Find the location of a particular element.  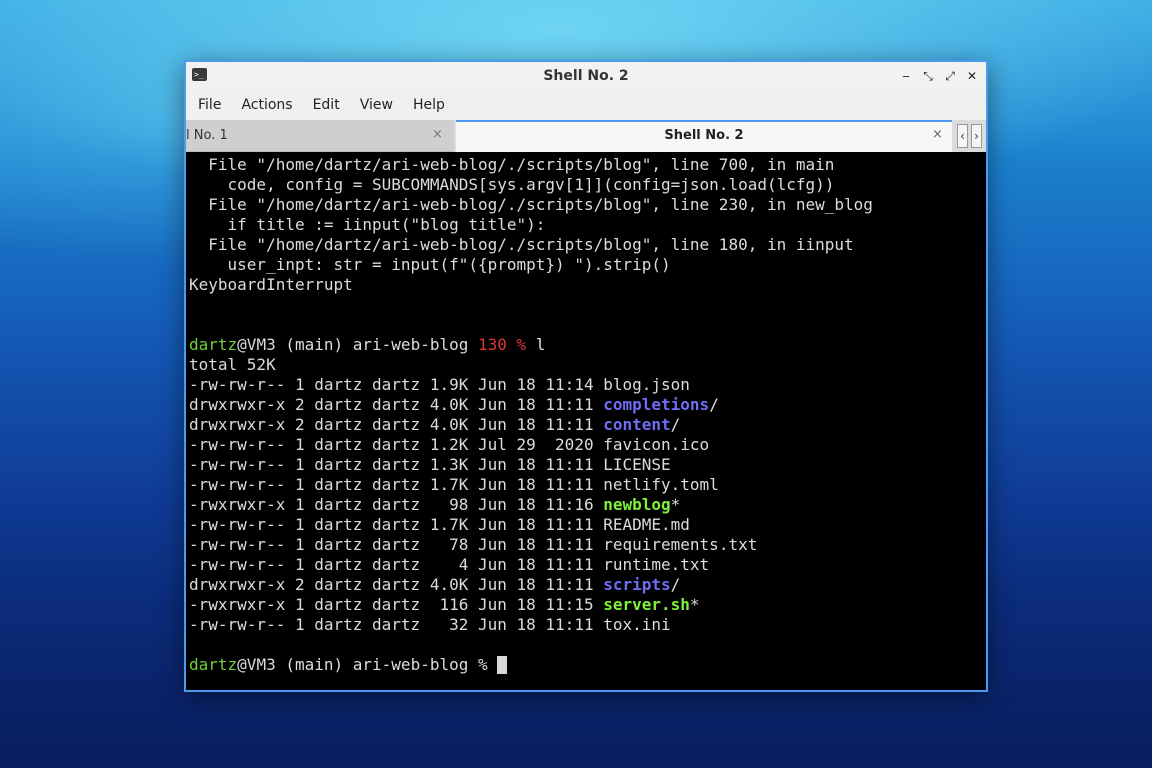

tab-scroll-left-icon: ‹ is located at coordinates (962, 136).